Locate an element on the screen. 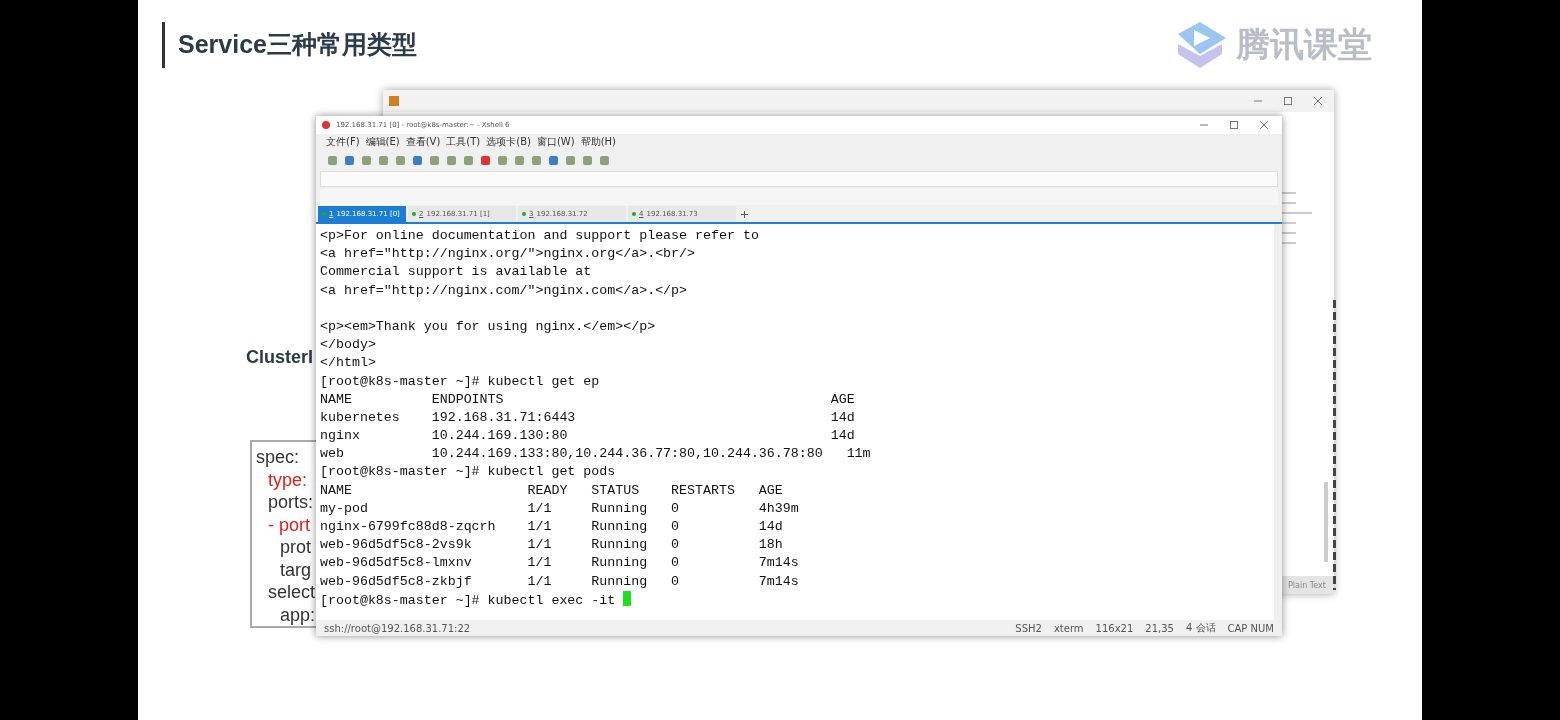 The width and height of the screenshot is (1560, 720). syntax-label: Plain Text is located at coordinates (1307, 585).